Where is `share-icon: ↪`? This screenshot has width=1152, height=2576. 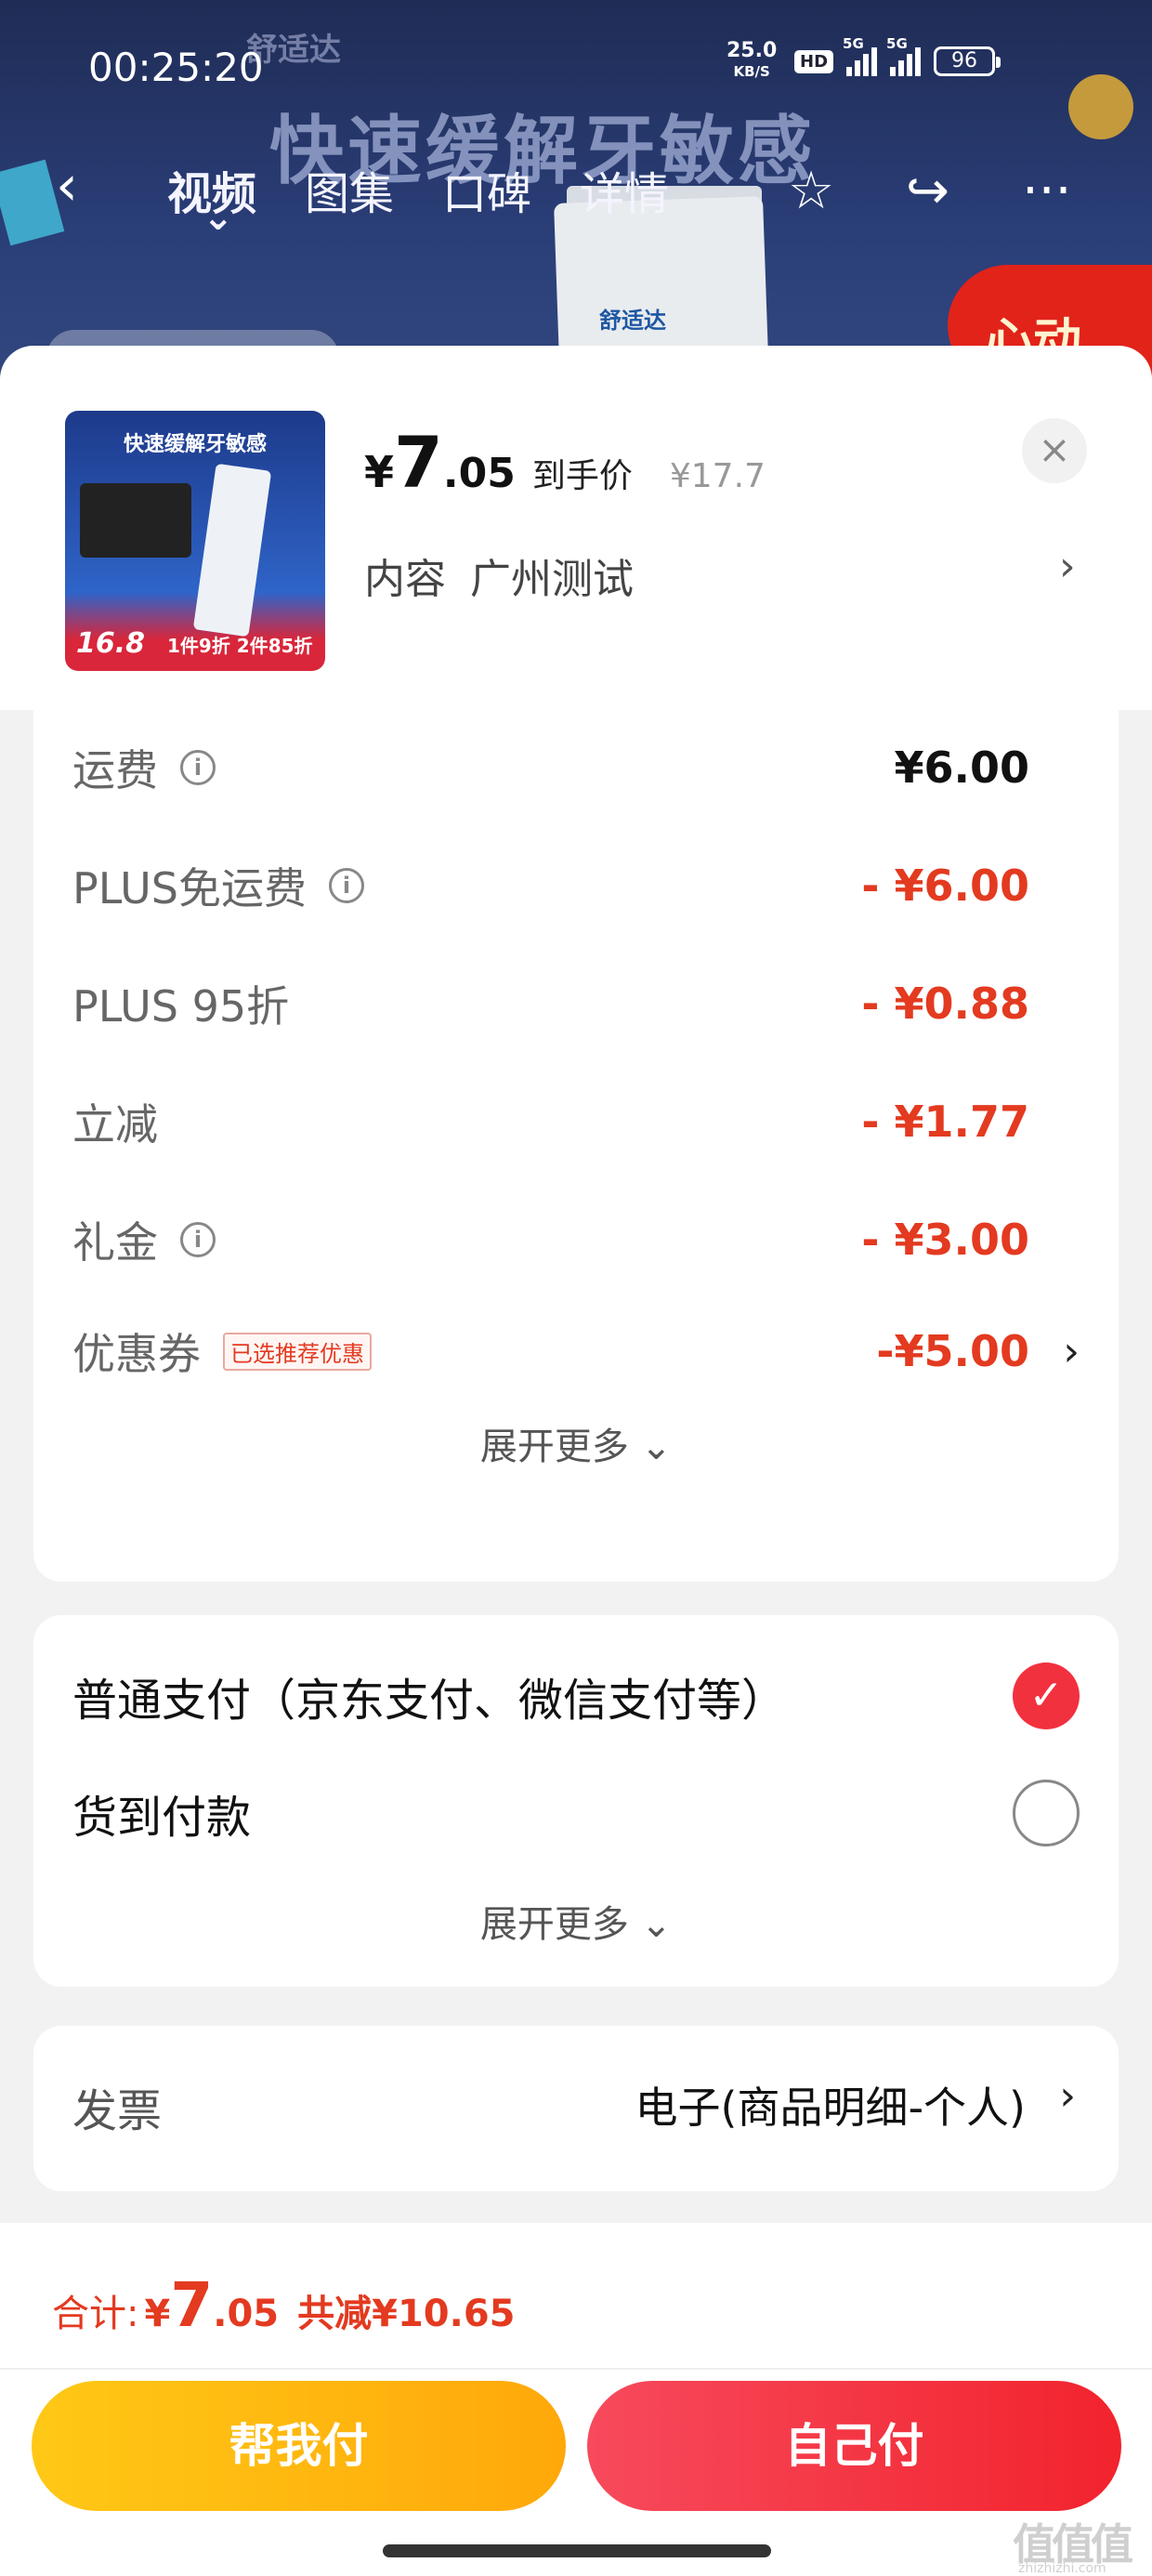 share-icon: ↪ is located at coordinates (927, 191).